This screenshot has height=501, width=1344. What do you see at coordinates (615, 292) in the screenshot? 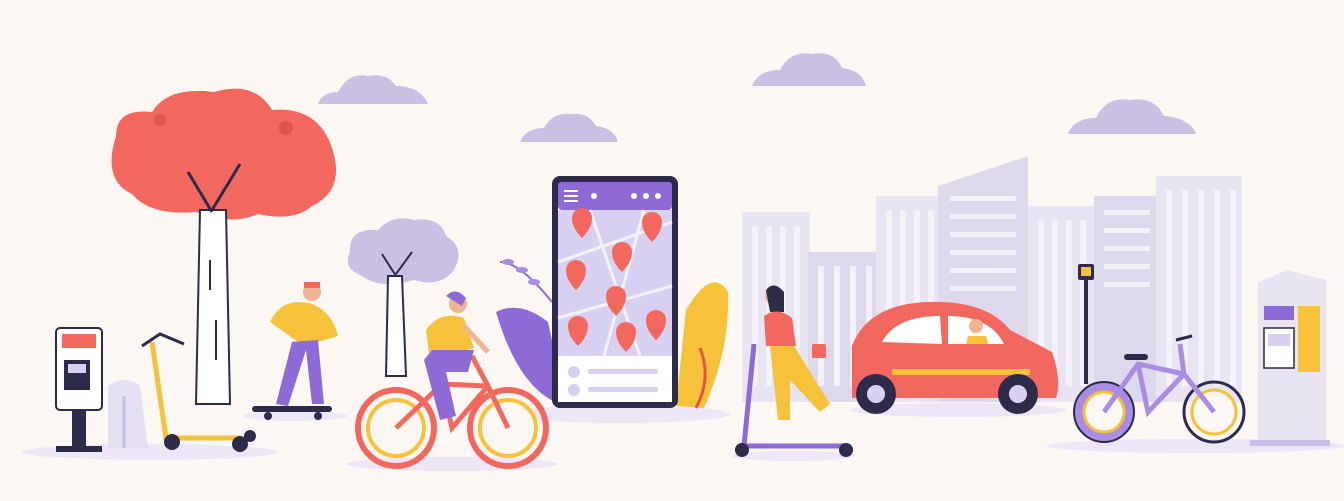
I see `smartphone-map-icon` at bounding box center [615, 292].